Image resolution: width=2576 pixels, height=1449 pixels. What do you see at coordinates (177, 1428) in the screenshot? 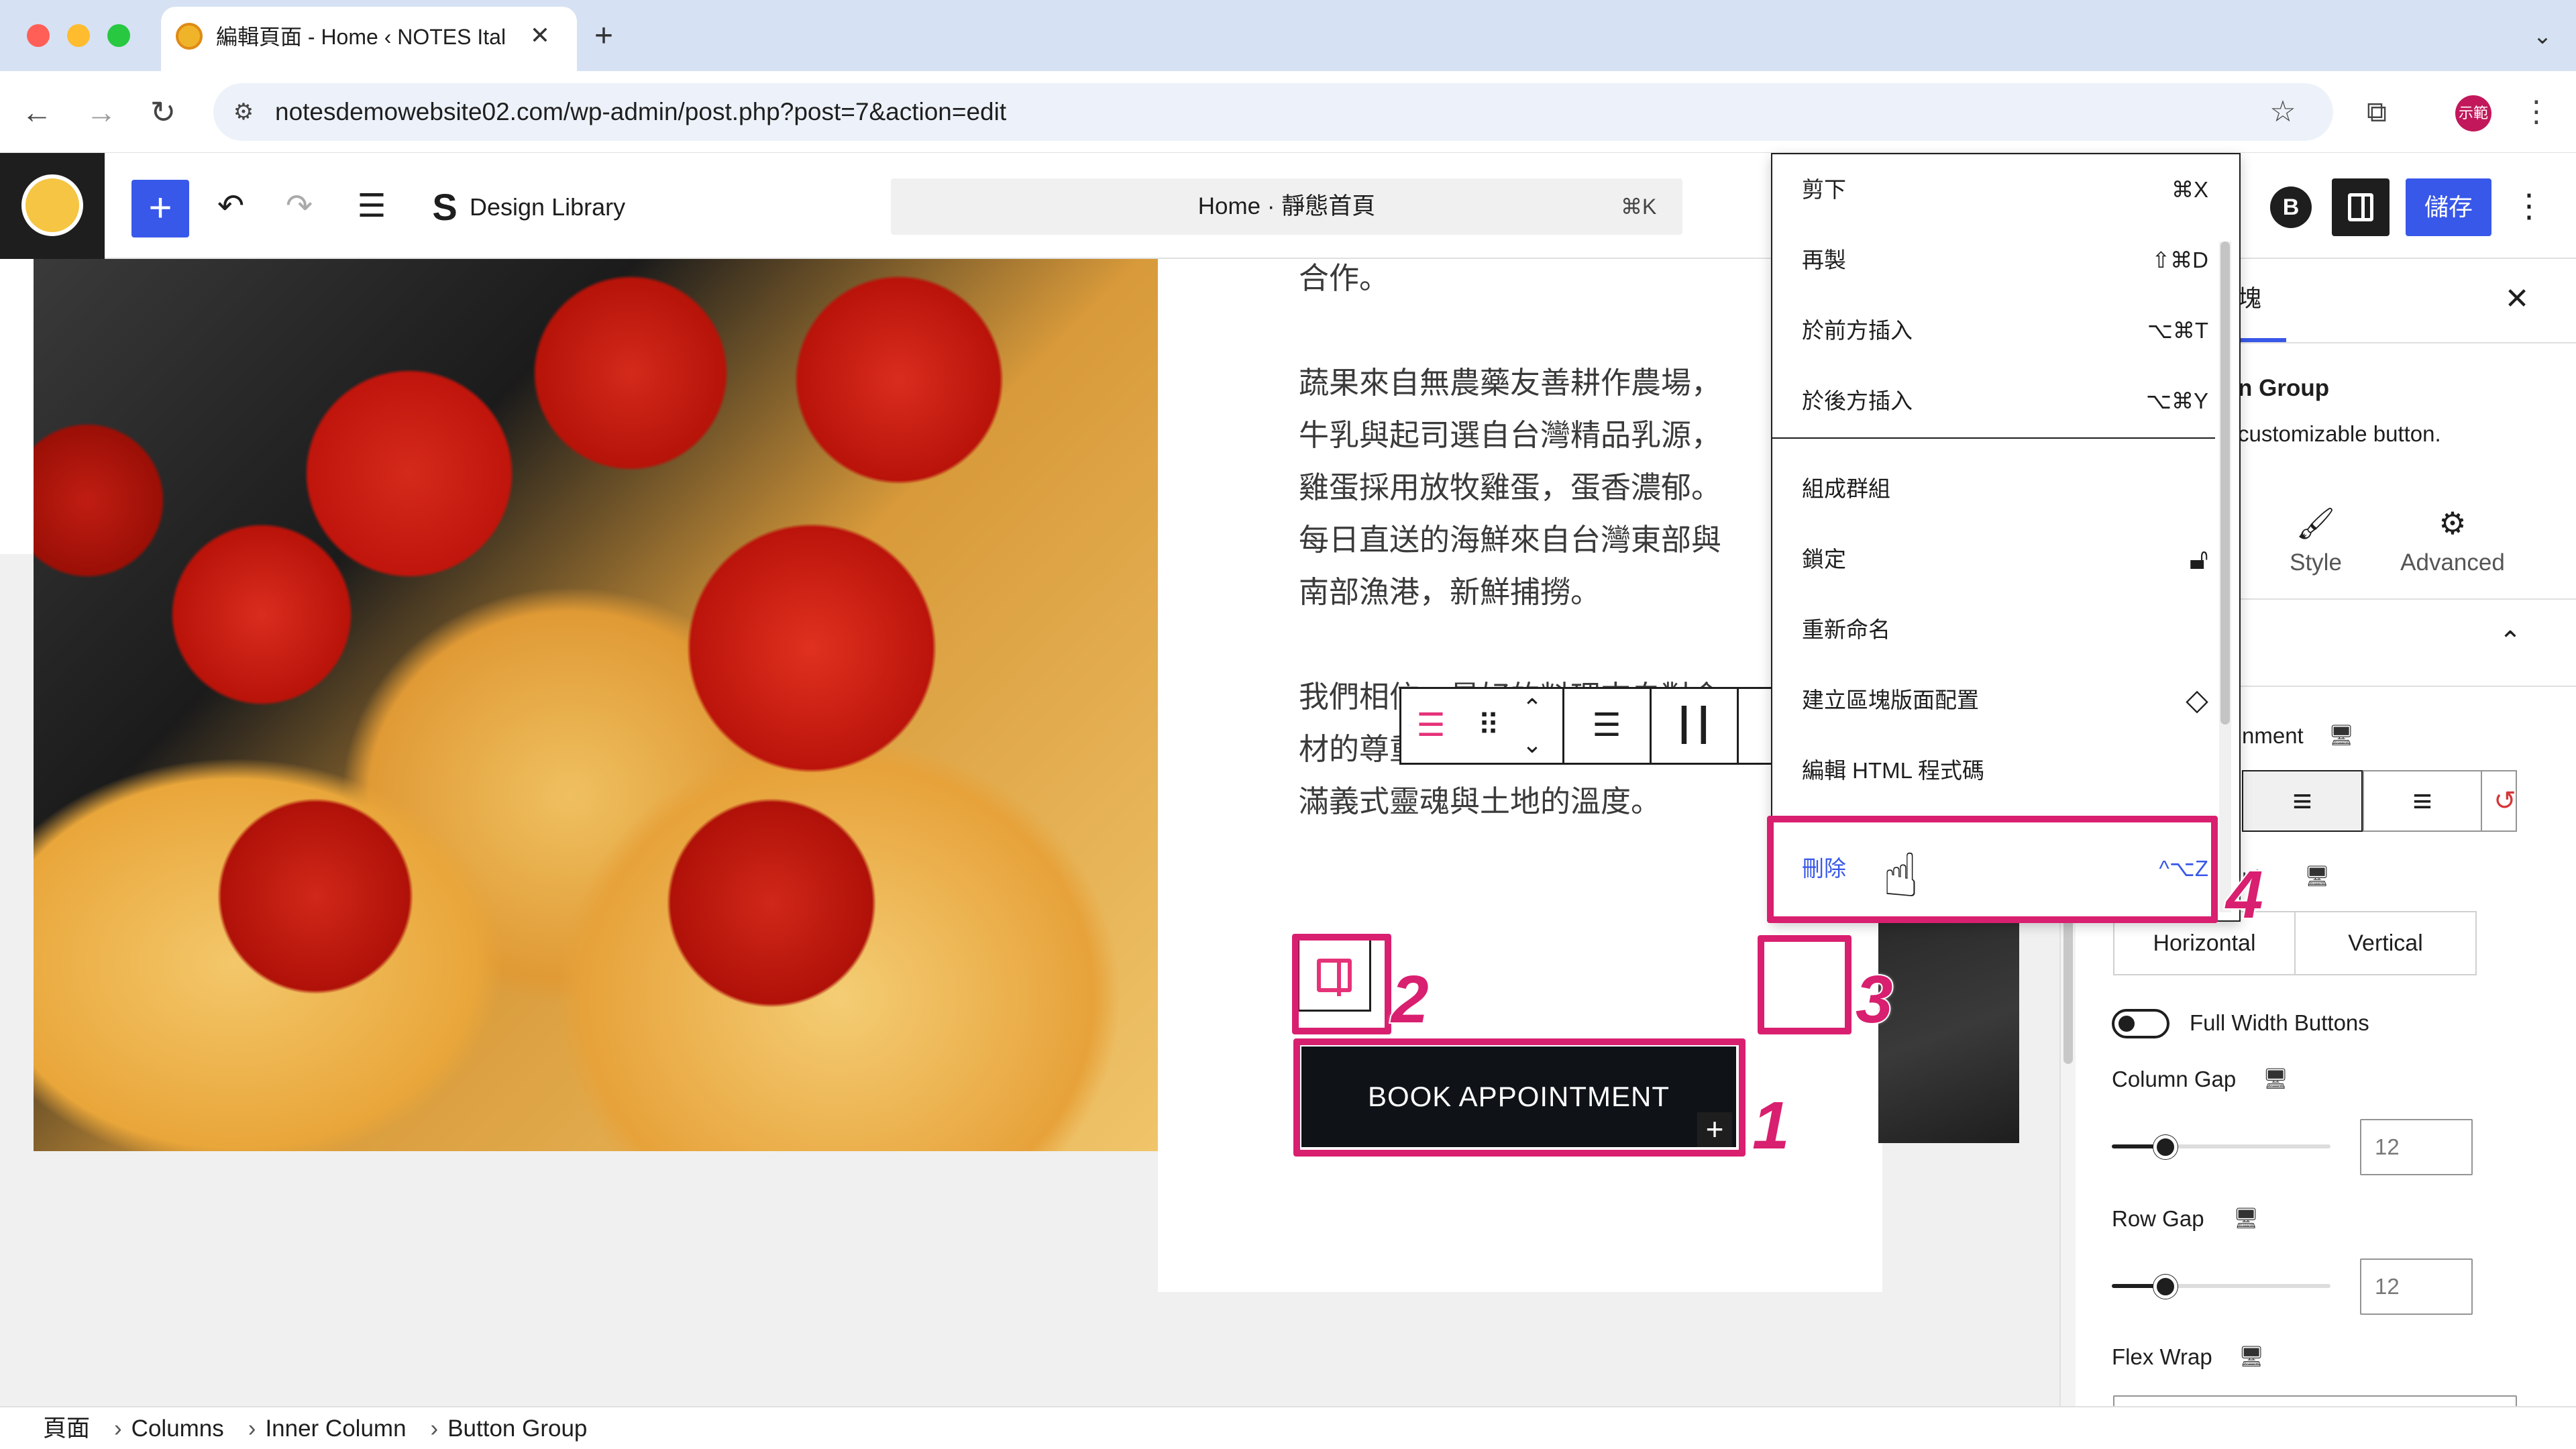
I see `breadcrumb-item: Columns` at bounding box center [177, 1428].